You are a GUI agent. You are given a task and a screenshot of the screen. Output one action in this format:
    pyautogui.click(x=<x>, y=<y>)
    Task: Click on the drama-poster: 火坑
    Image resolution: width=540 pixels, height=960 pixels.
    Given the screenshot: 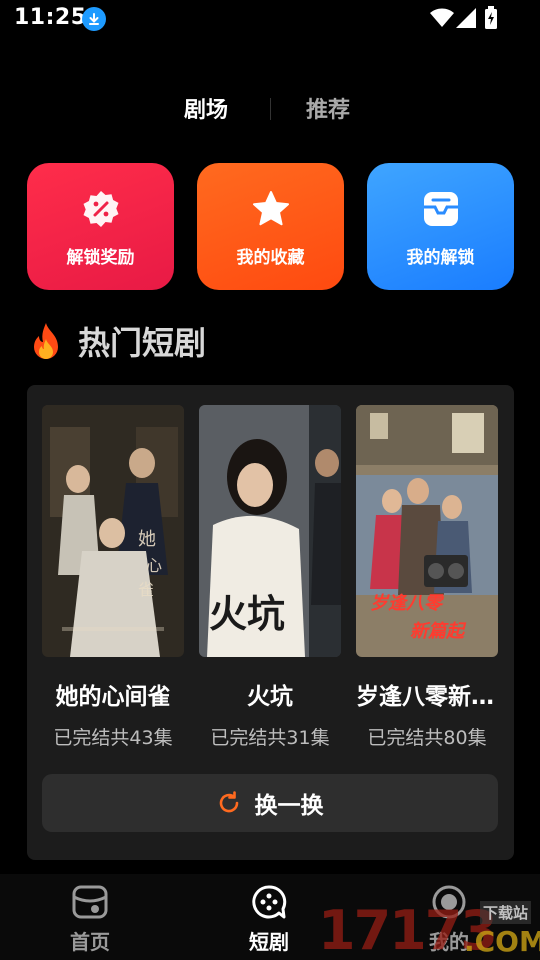 What is the action you would take?
    pyautogui.click(x=270, y=531)
    